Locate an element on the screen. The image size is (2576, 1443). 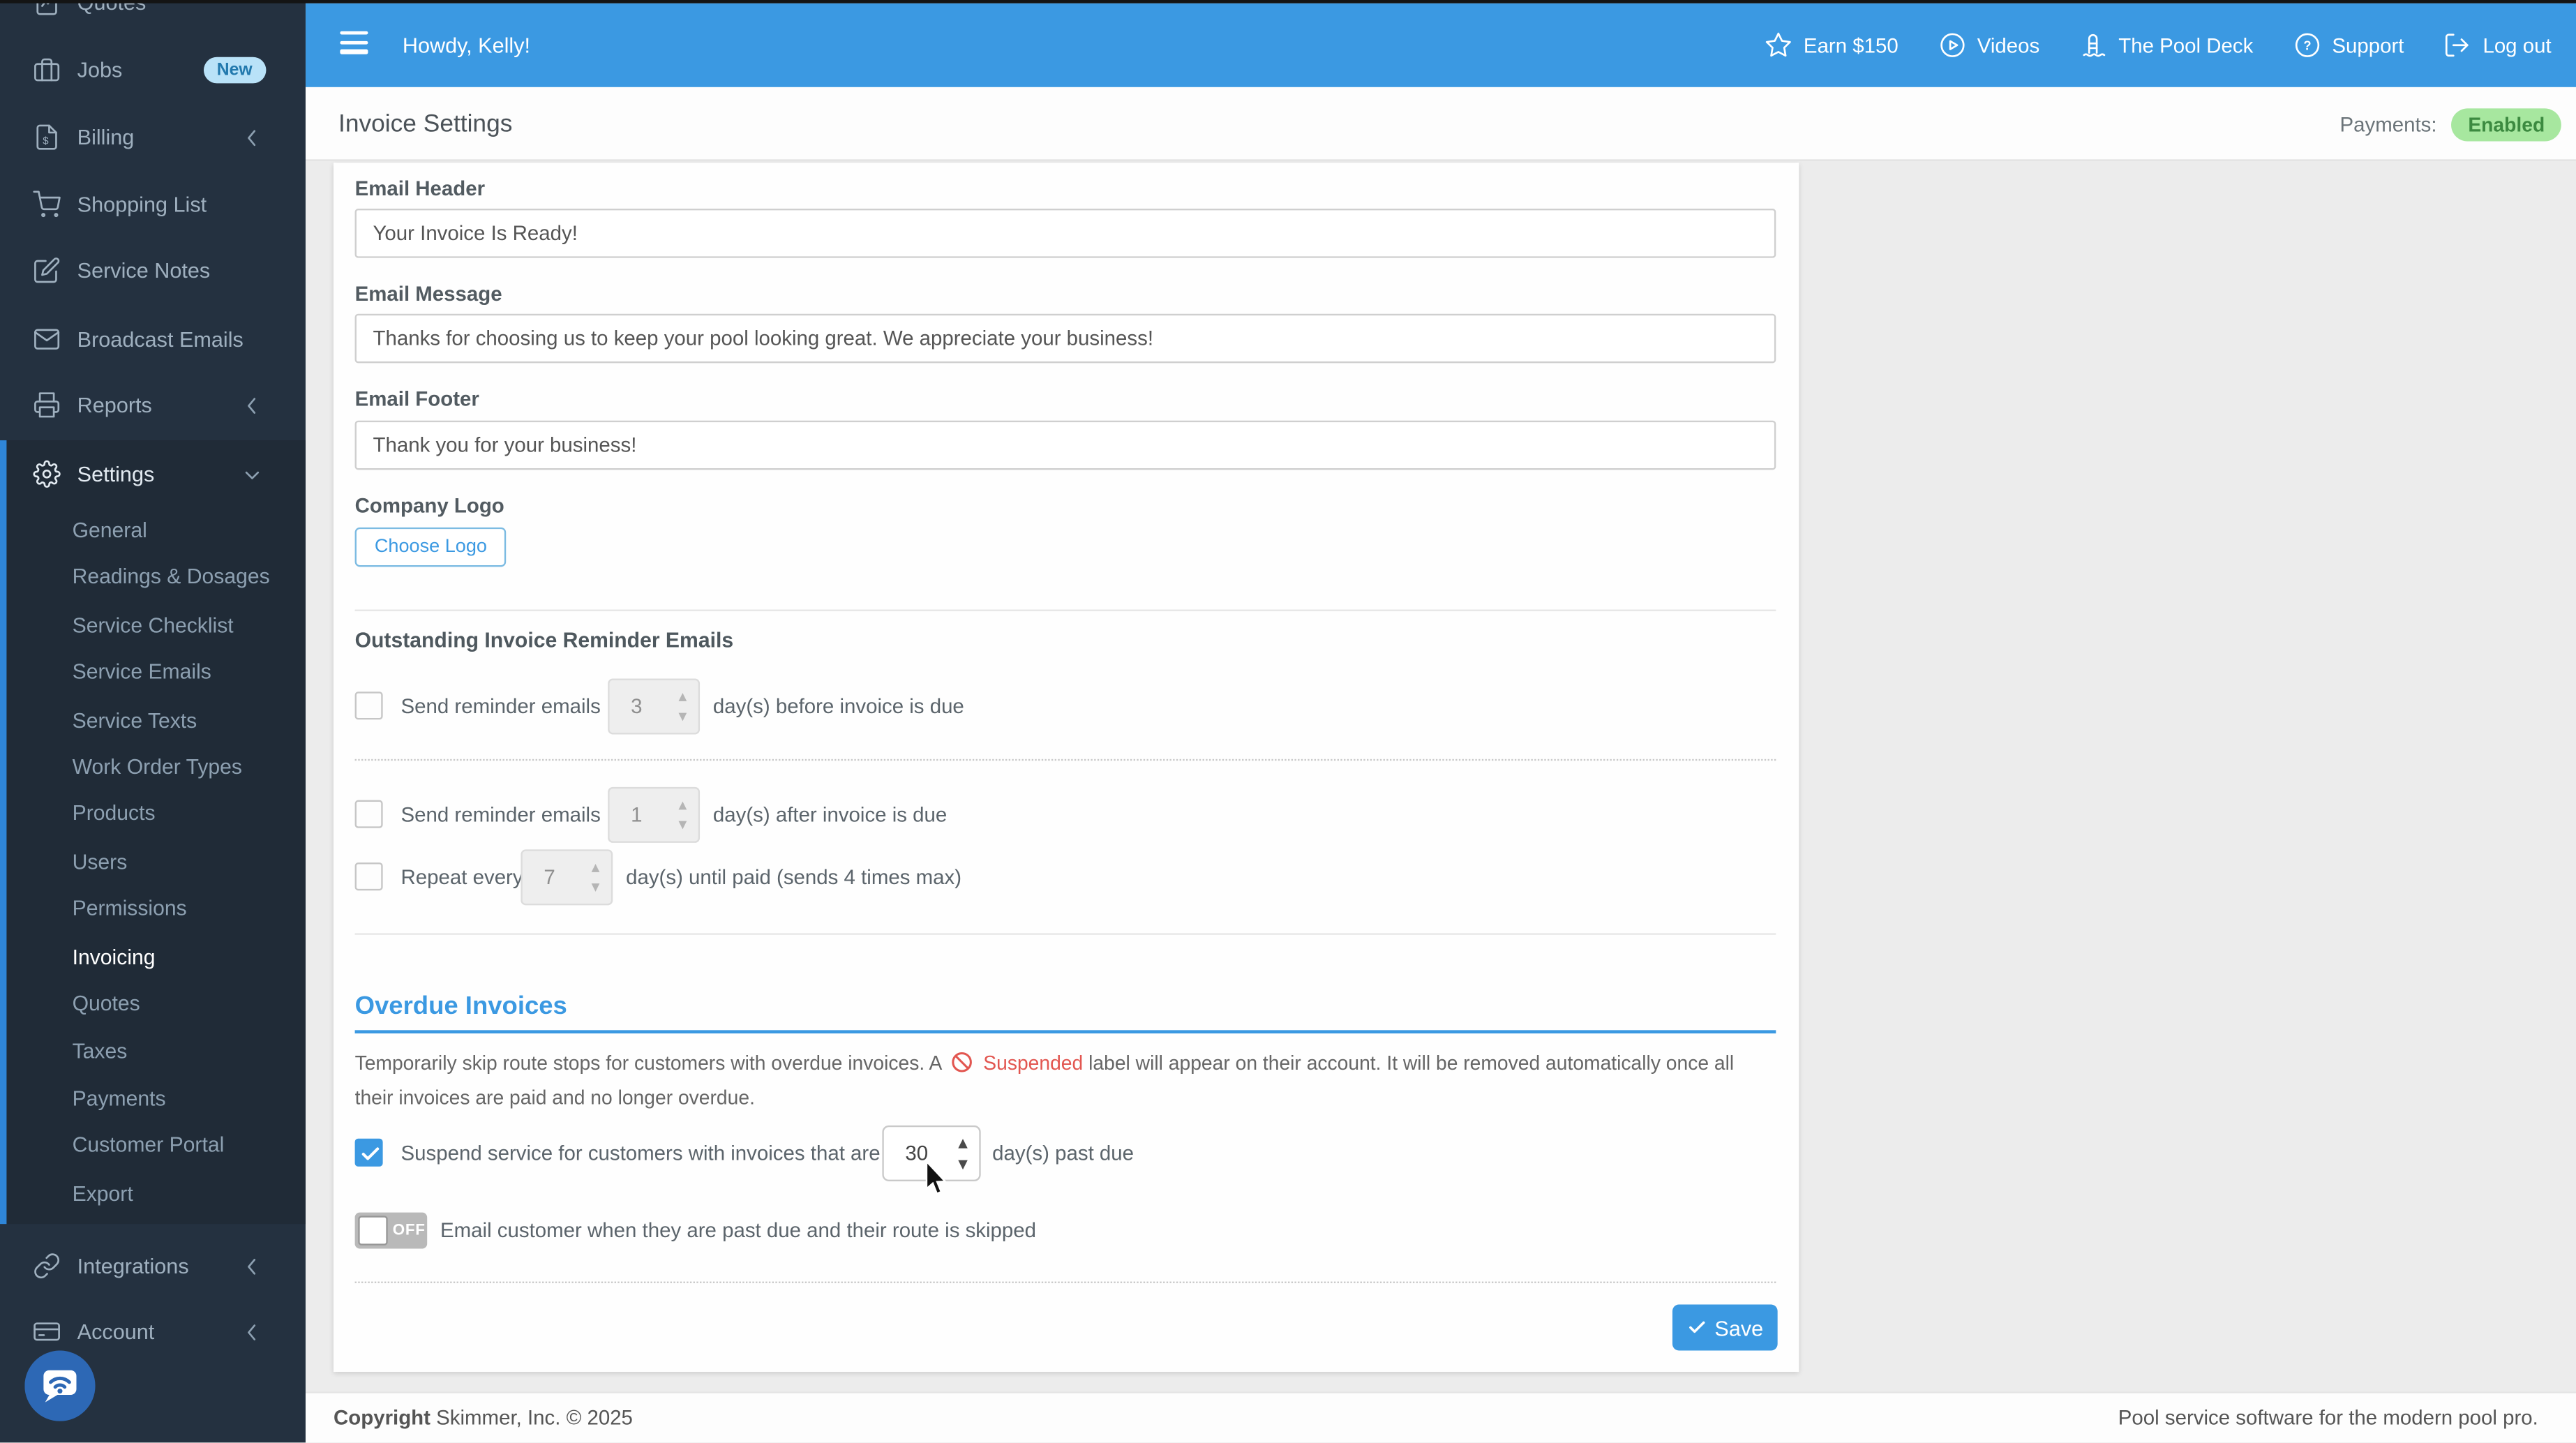
email-message-input is located at coordinates (1065, 338).